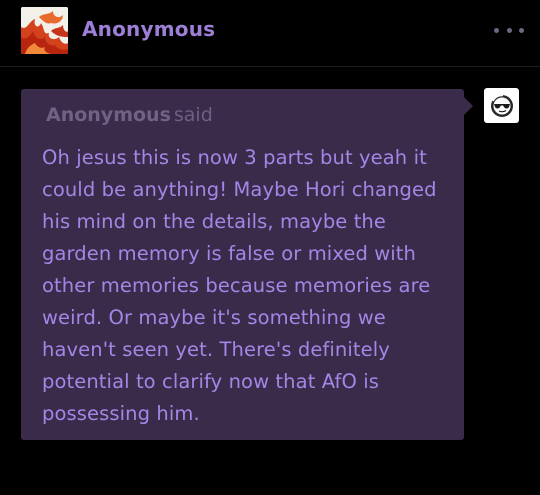 This screenshot has width=540, height=495. I want to click on post-author-name: Anonymous, so click(148, 29).